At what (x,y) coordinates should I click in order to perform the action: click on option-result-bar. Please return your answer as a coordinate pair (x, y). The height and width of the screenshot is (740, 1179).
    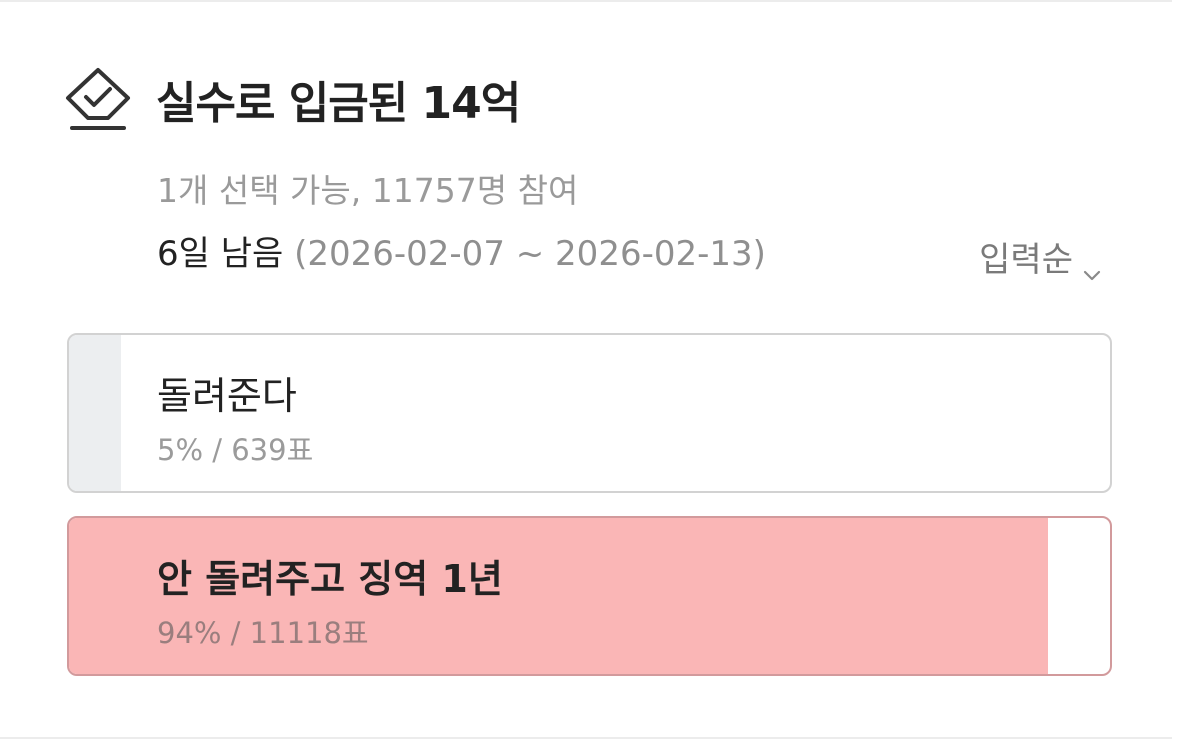
    Looking at the image, I should click on (95, 413).